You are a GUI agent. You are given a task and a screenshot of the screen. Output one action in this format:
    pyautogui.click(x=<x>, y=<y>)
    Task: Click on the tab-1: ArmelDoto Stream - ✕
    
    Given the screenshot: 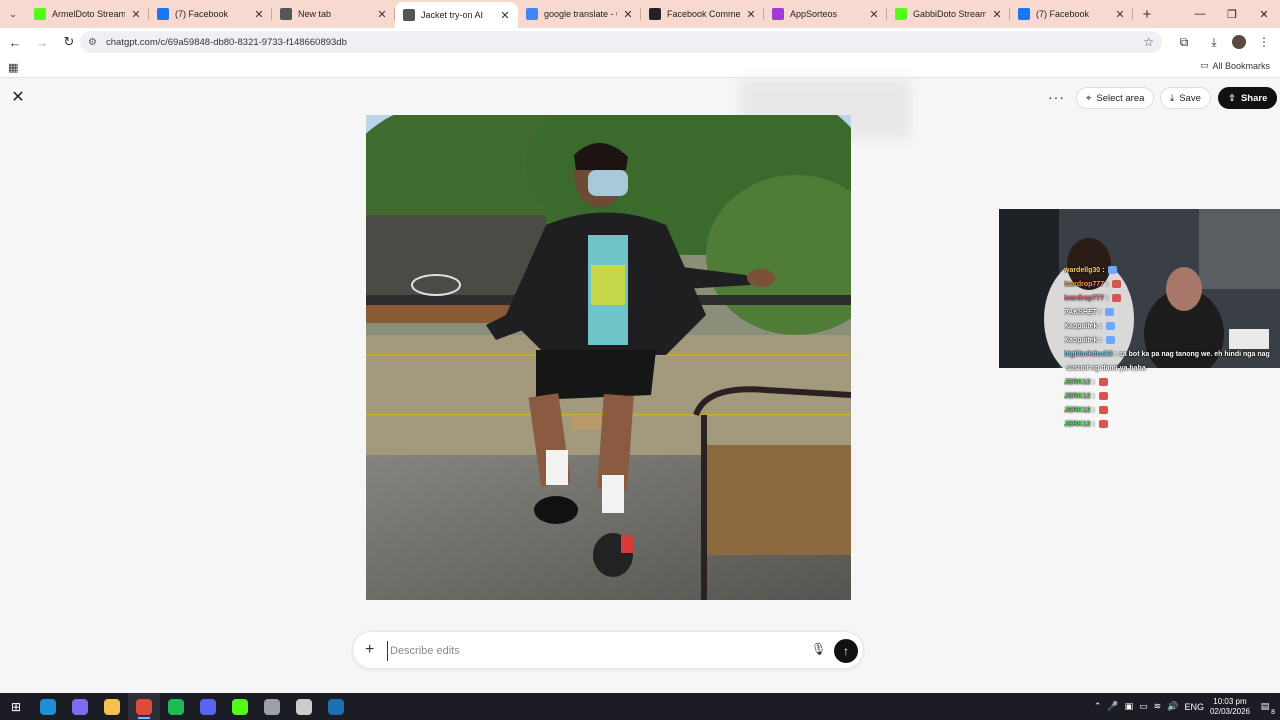 What is the action you would take?
    pyautogui.click(x=87, y=14)
    